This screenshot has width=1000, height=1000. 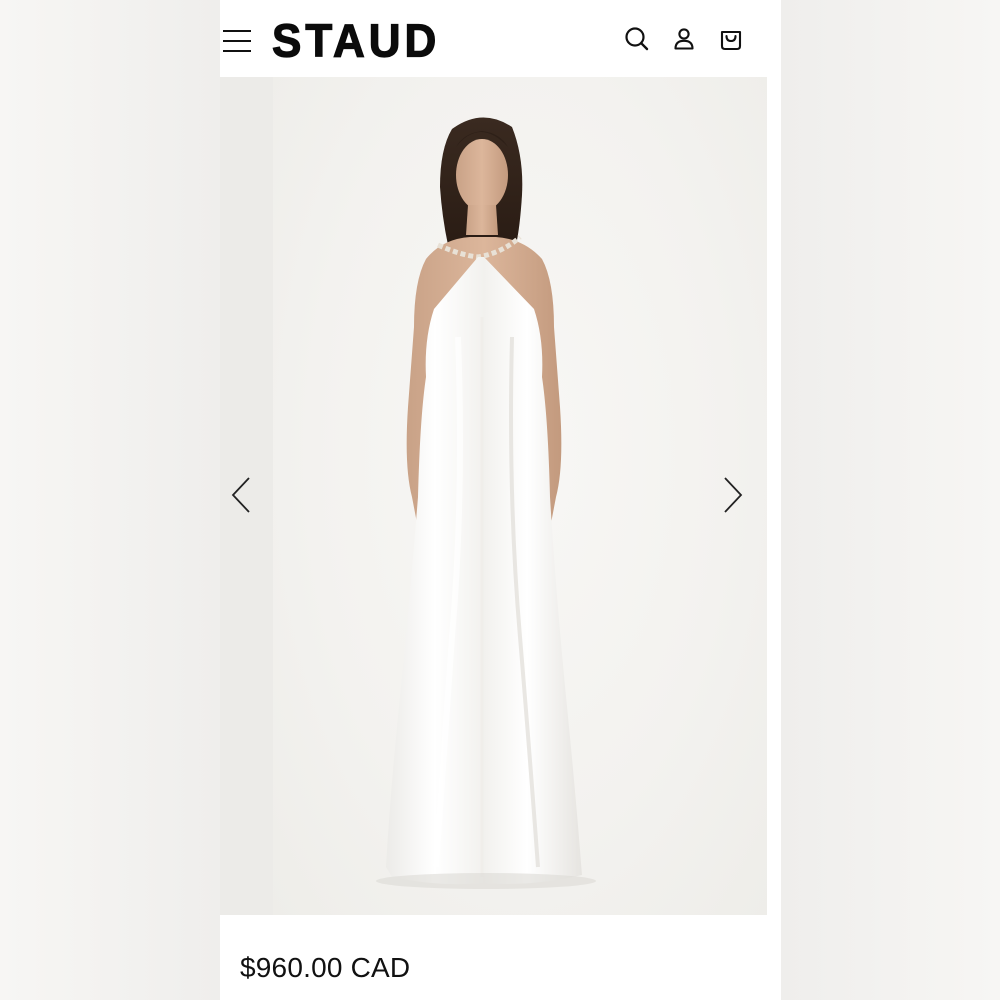 What do you see at coordinates (355, 42) in the screenshot?
I see `brand-logo: STAUD` at bounding box center [355, 42].